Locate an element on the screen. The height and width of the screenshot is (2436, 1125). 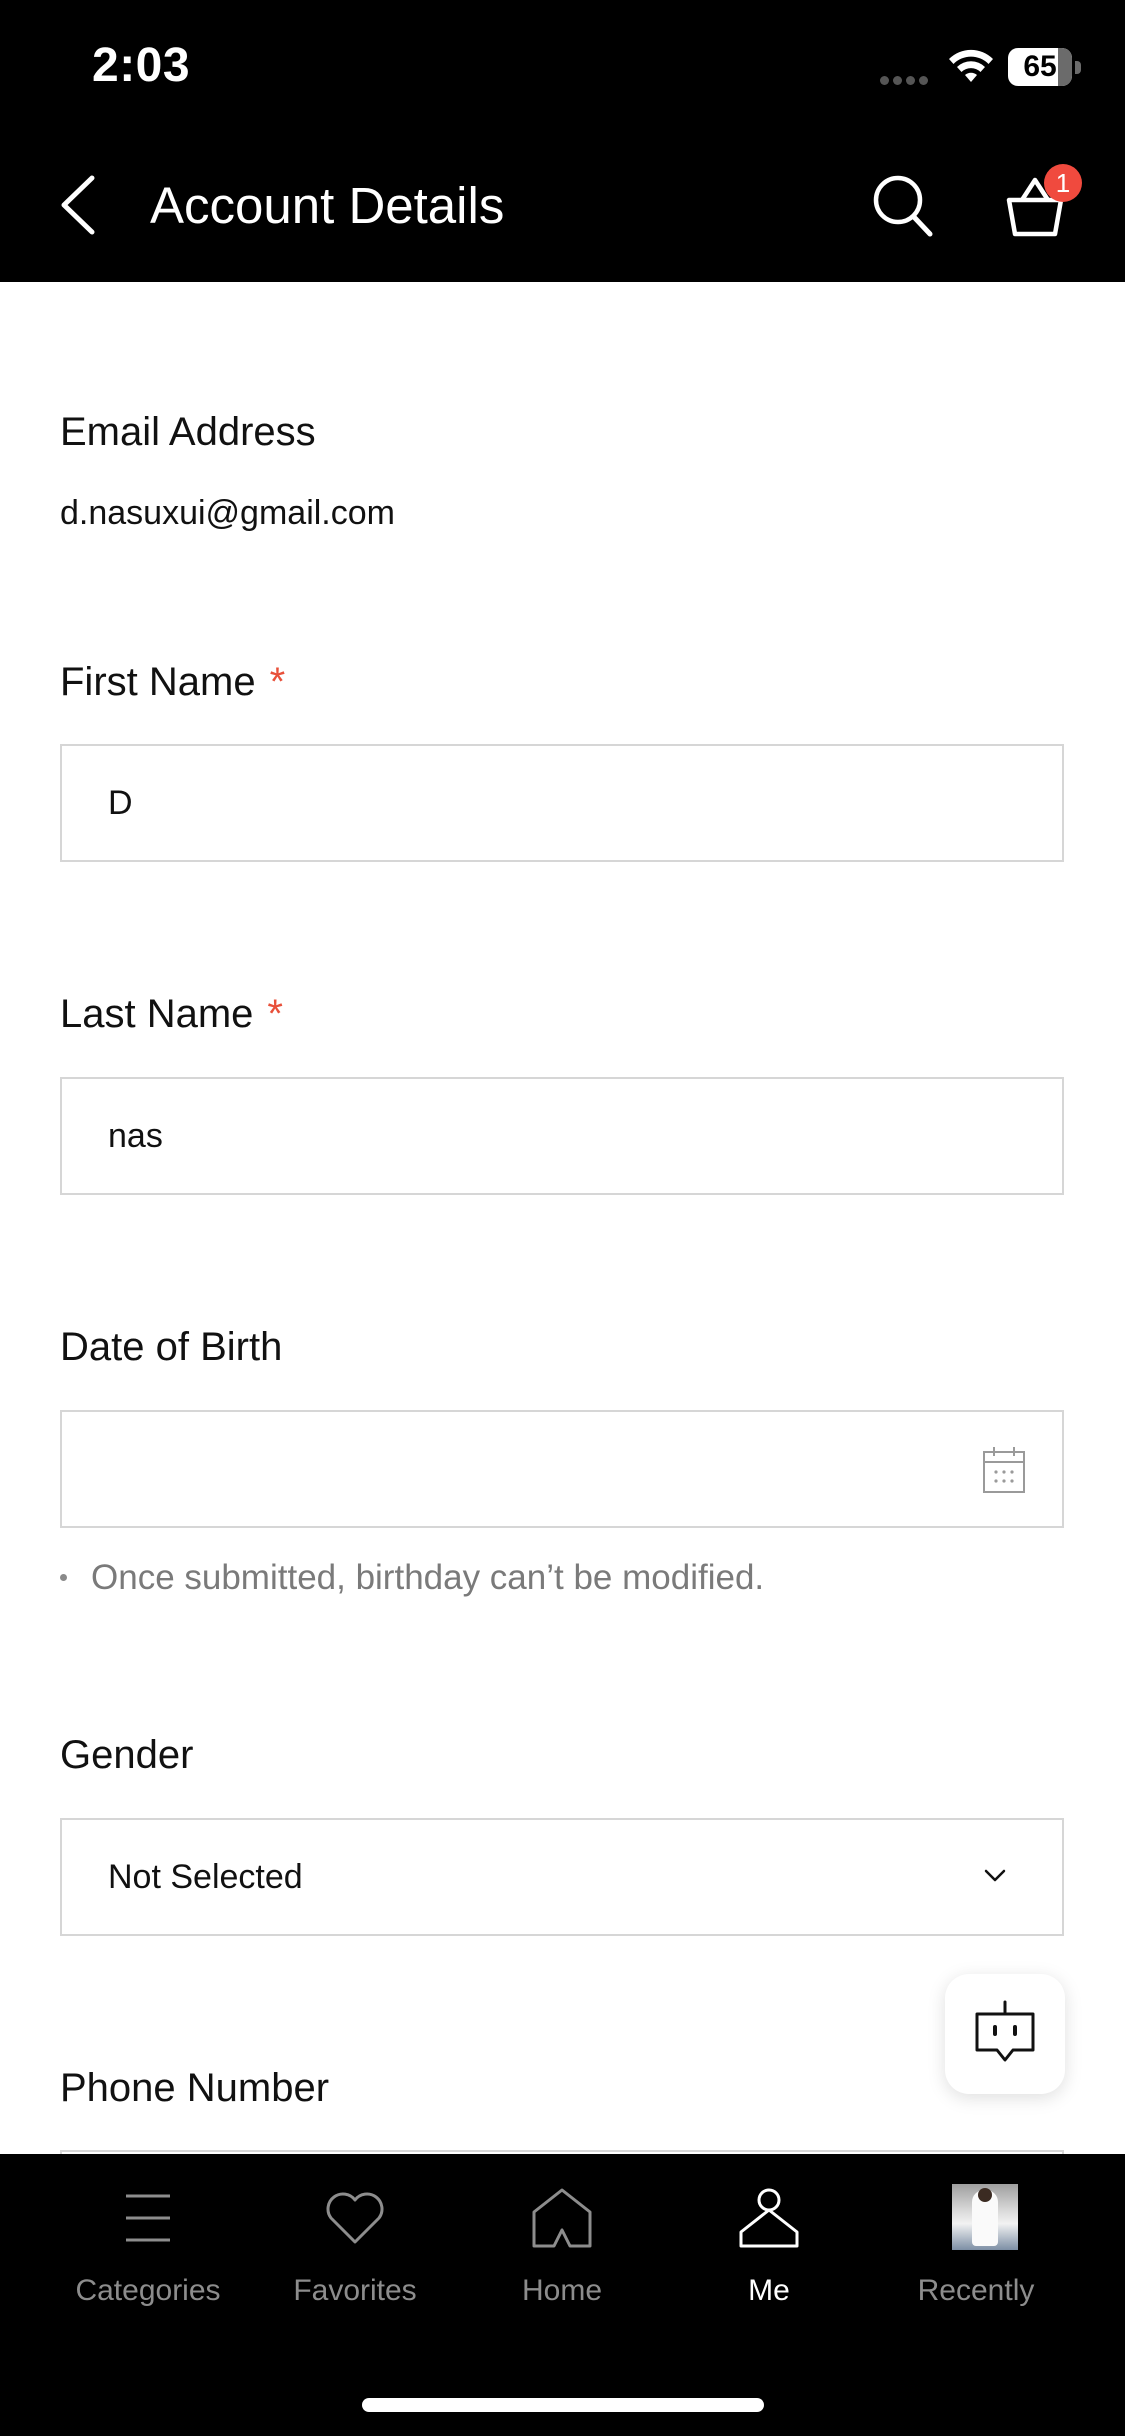
tab-recently: Recently is located at coordinates (976, 2254).